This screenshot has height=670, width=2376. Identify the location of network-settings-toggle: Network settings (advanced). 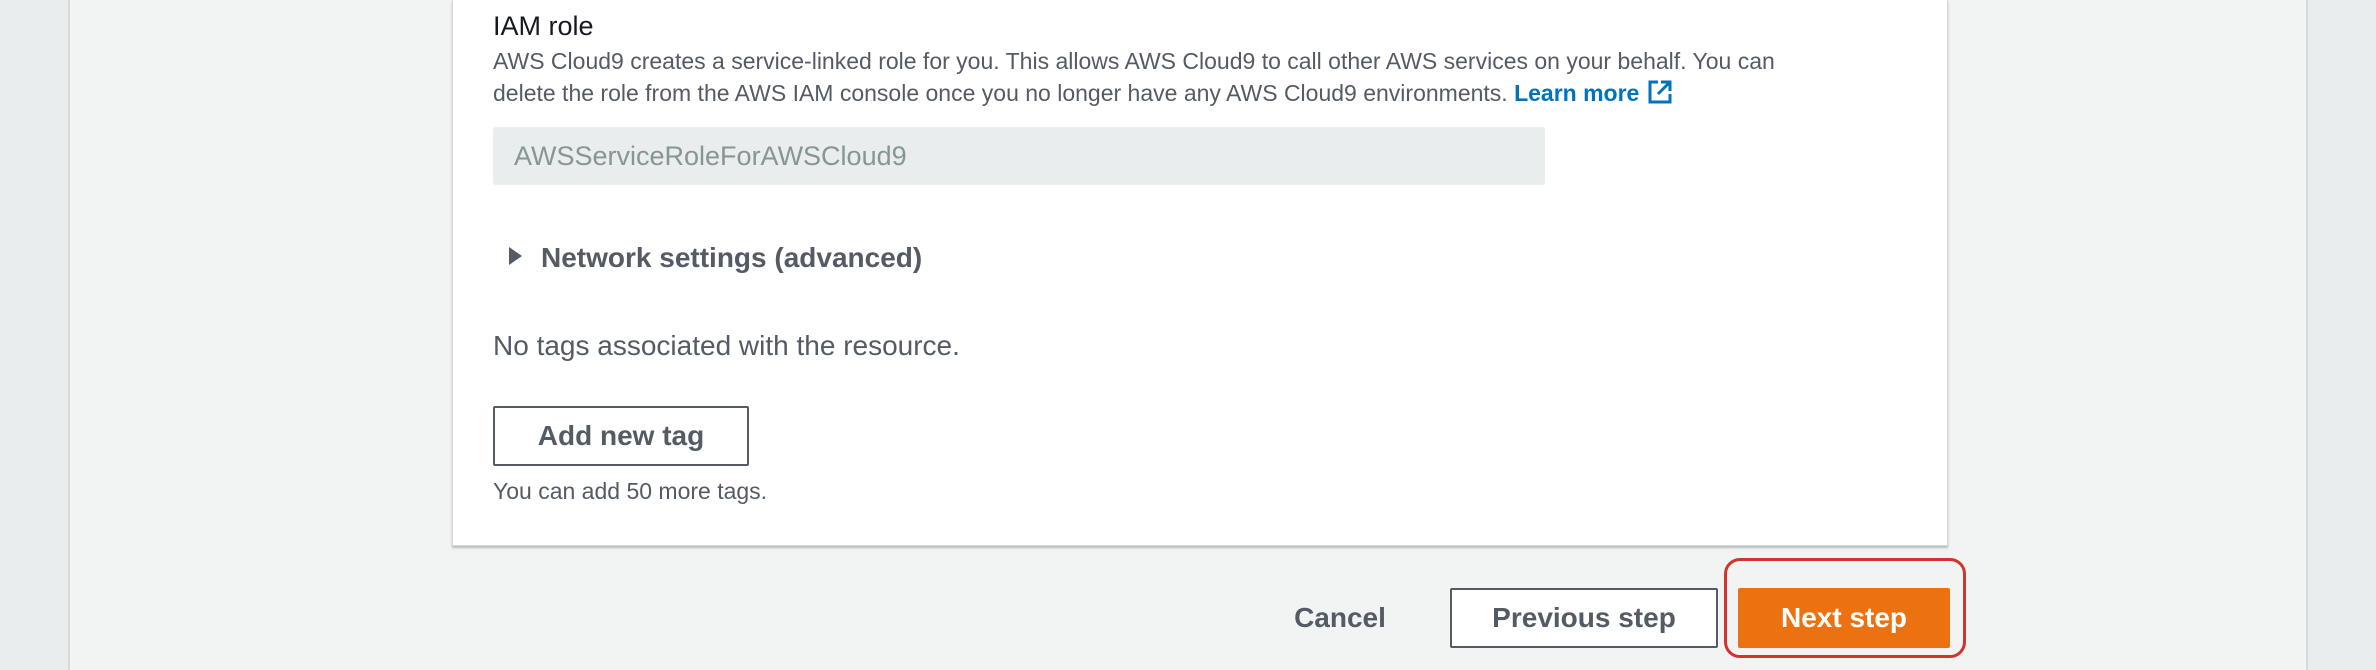
(714, 258).